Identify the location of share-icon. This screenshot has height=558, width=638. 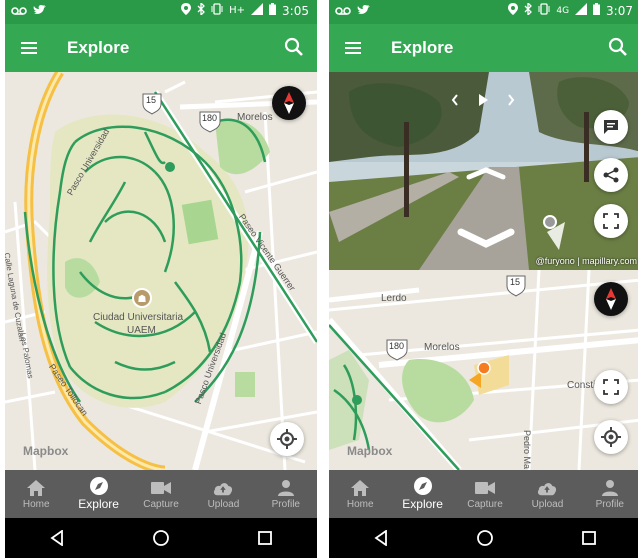
(611, 175).